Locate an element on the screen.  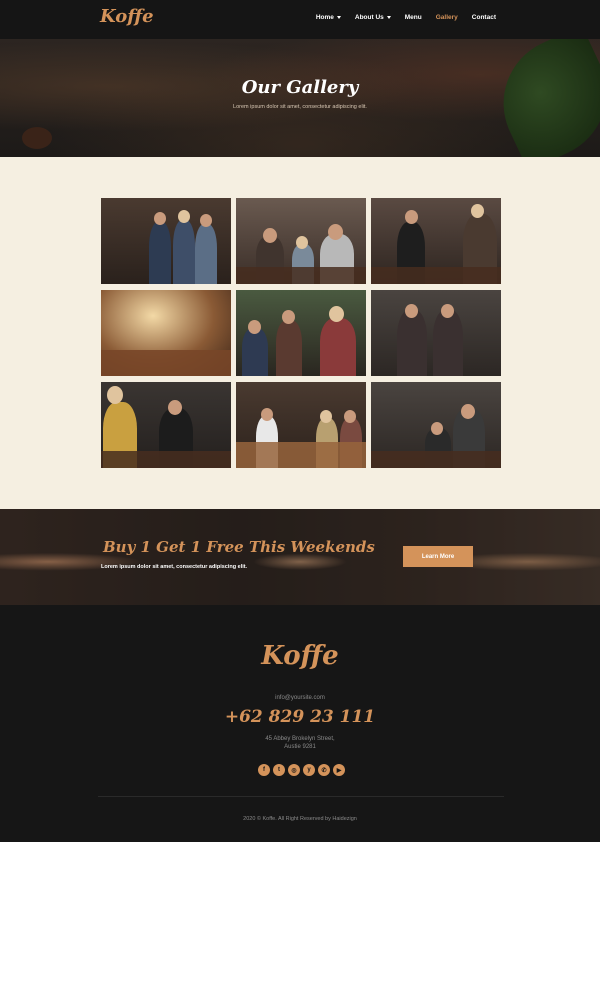
address-line: Austie 9281 is located at coordinates (300, 747).